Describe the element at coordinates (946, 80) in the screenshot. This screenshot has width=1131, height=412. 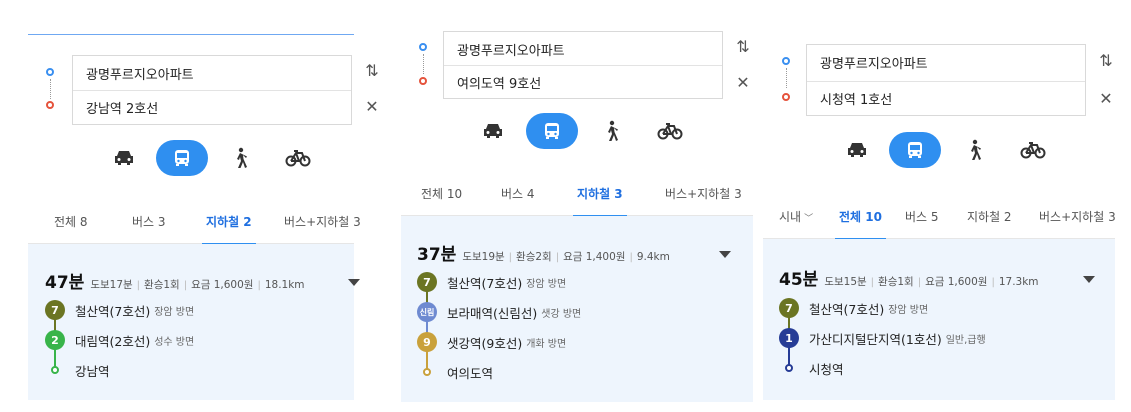
I see `route-search-box: 광명푸르지오아파트 시청역 1호선` at that location.